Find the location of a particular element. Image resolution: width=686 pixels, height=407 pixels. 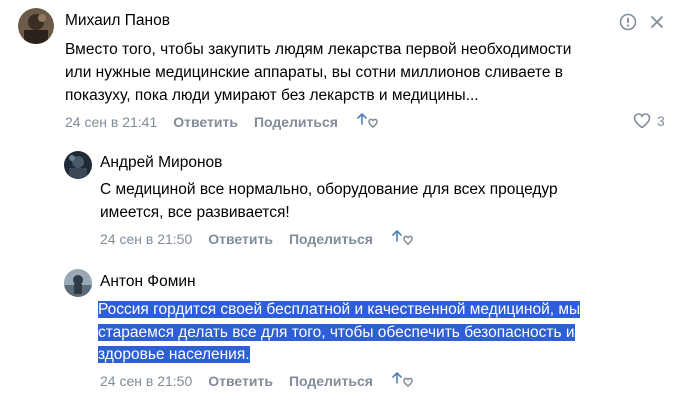

comment-author: Антон Фомин is located at coordinates (148, 282).